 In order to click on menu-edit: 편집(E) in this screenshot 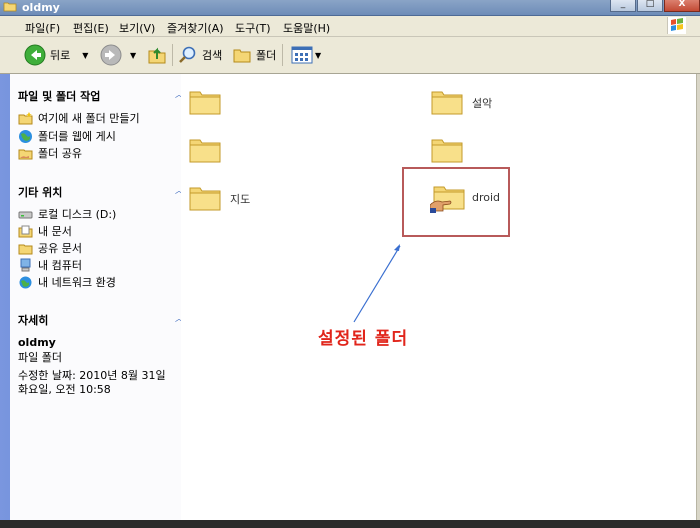, I will do `click(91, 28)`.